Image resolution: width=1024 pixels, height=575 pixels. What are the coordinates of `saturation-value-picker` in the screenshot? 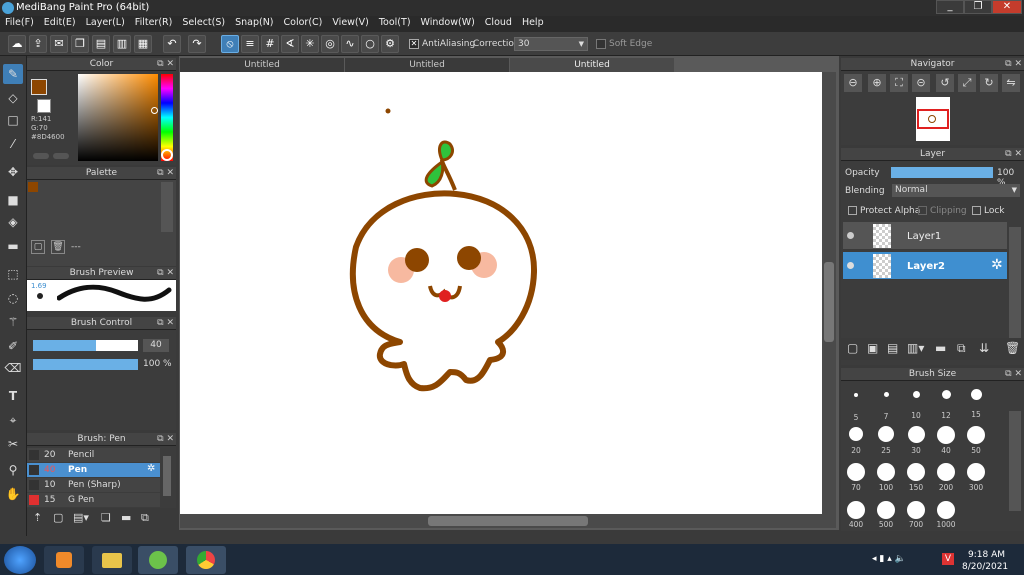 It's located at (118, 117).